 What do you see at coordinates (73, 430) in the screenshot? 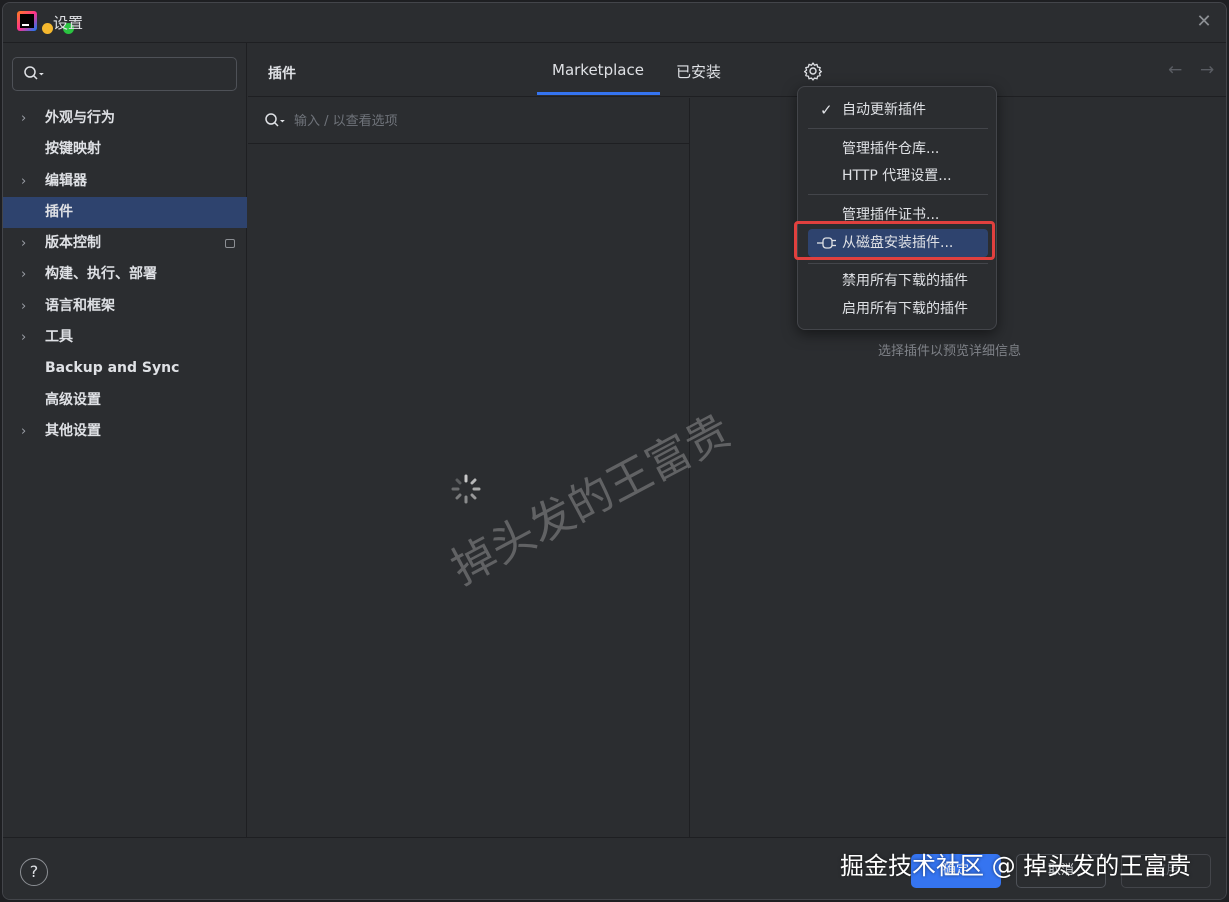
I see `sidebar-item-label: 其他设置` at bounding box center [73, 430].